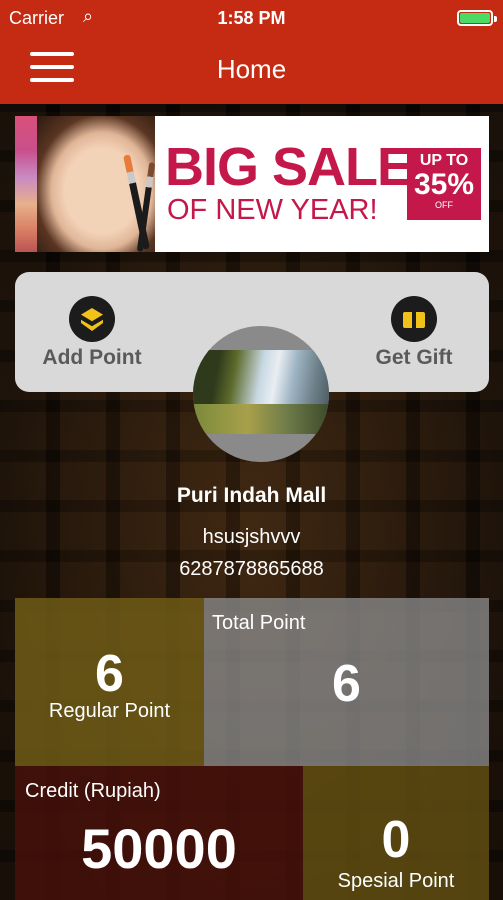  Describe the element at coordinates (414, 357) in the screenshot. I see `get-gift-label: Get Gift` at that location.